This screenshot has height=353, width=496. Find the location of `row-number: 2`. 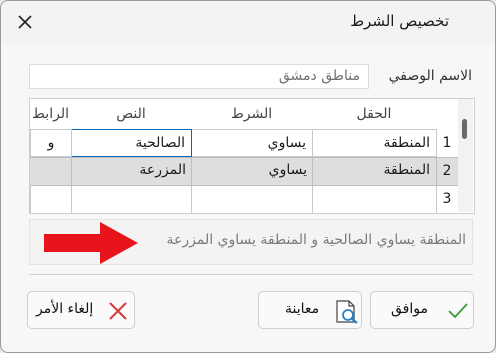

row-number: 2 is located at coordinates (447, 171).